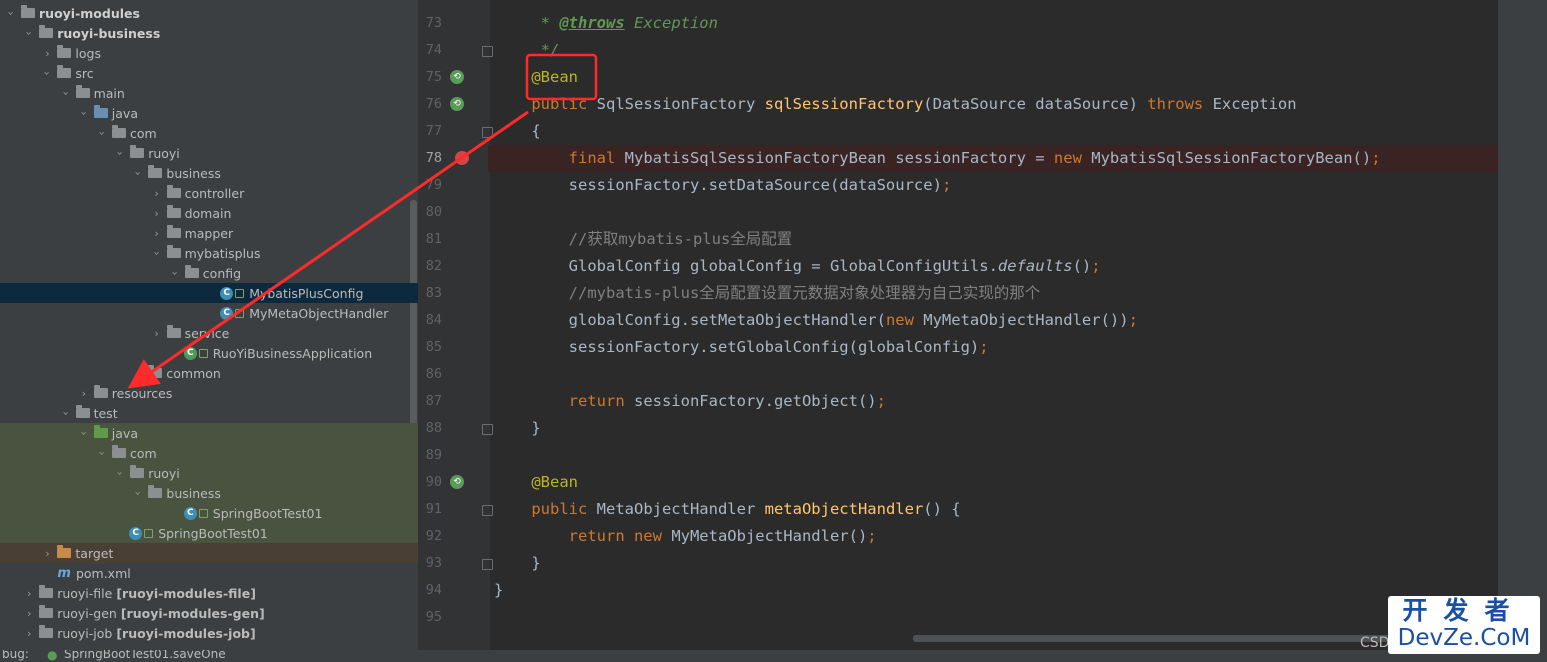 The width and height of the screenshot is (1547, 662). I want to click on tree-item: › controller, so click(209, 193).